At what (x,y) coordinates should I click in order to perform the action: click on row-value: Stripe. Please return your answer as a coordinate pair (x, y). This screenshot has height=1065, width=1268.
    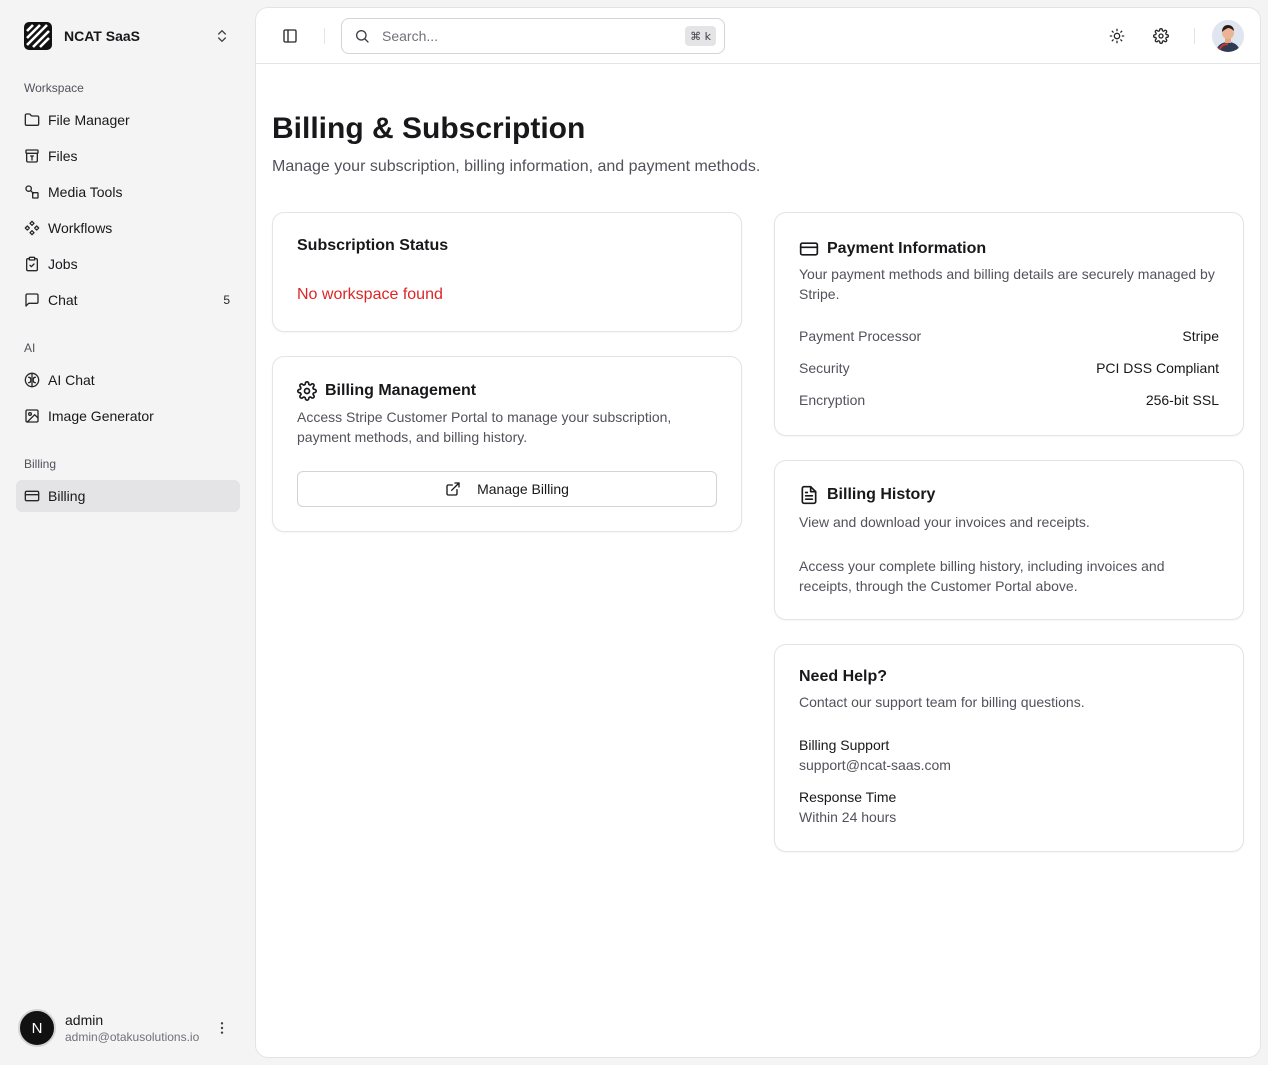
    Looking at the image, I should click on (1200, 336).